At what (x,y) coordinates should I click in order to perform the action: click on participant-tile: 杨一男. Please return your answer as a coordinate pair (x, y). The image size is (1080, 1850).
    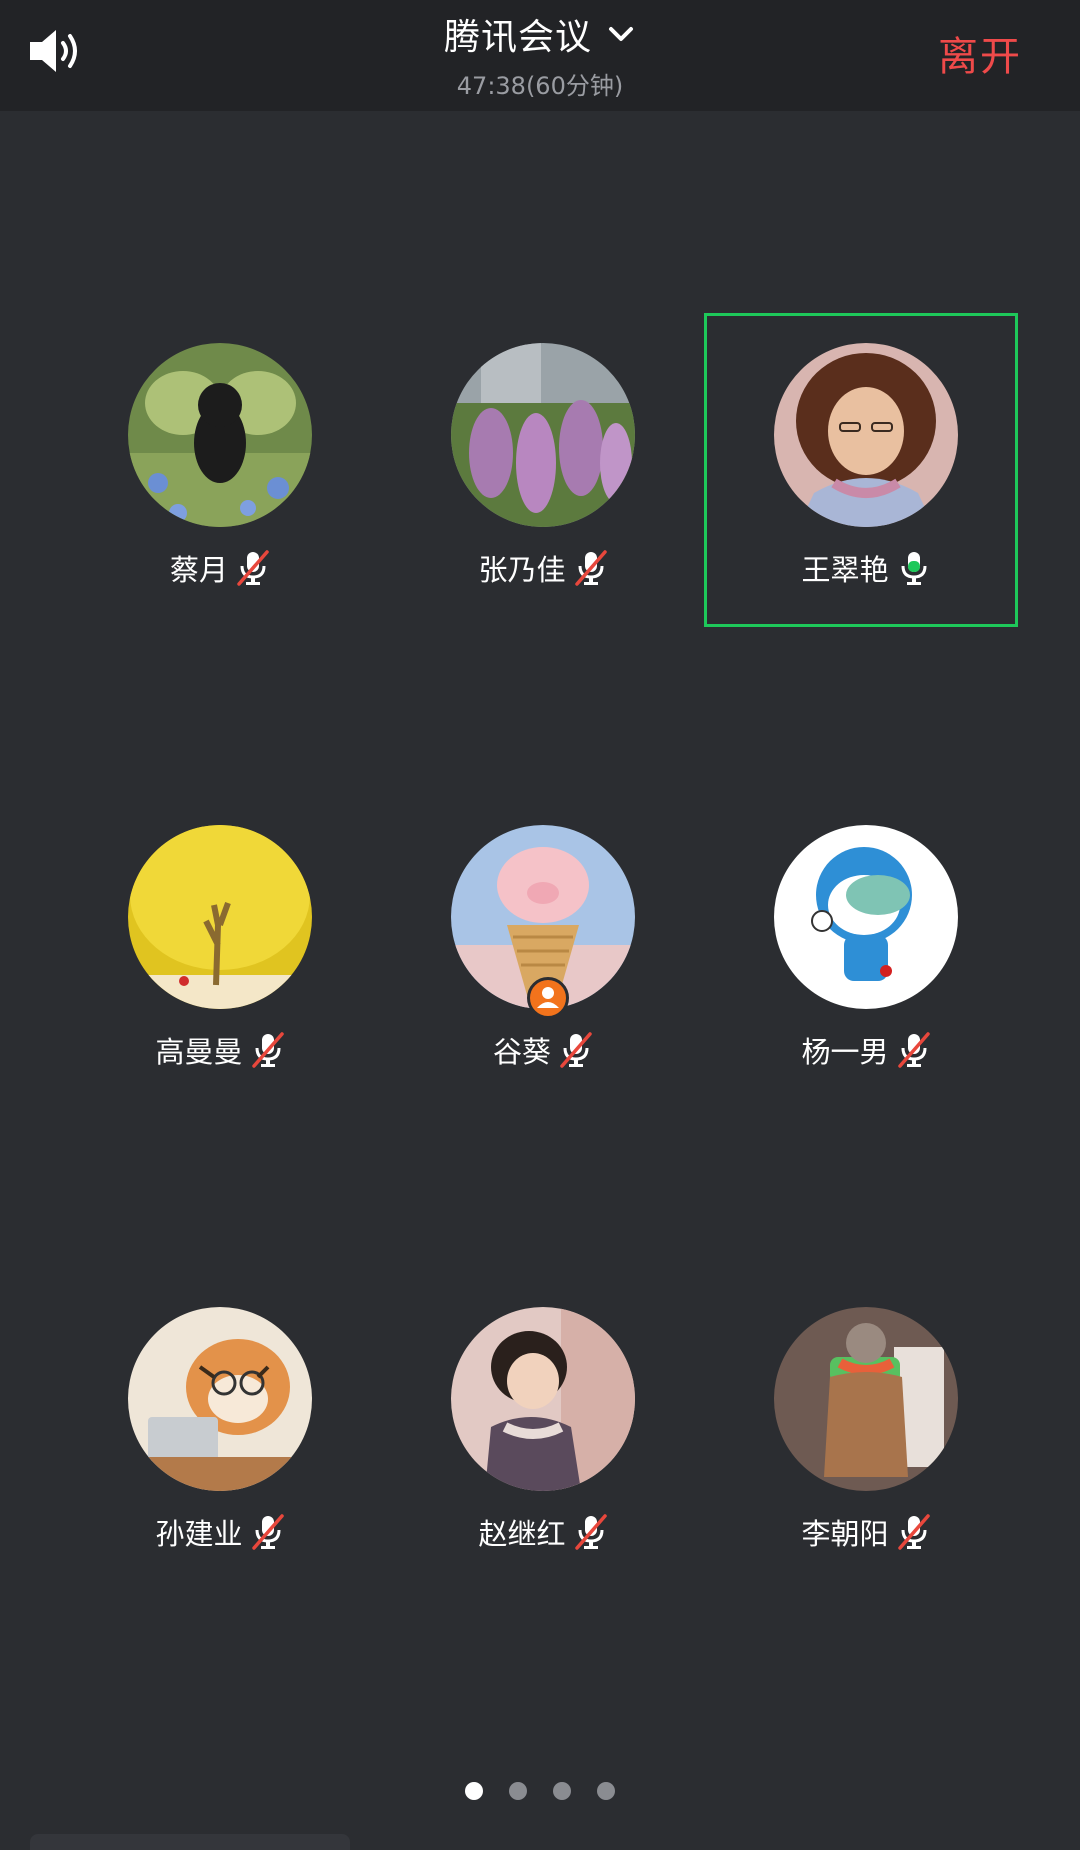
    Looking at the image, I should click on (870, 955).